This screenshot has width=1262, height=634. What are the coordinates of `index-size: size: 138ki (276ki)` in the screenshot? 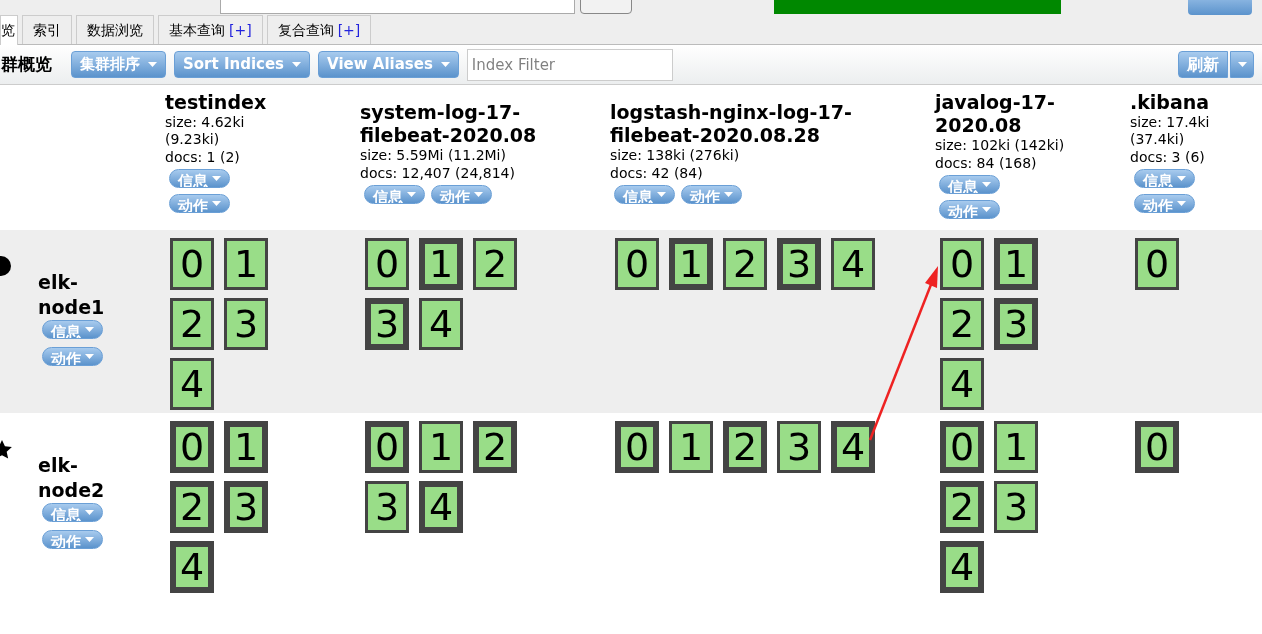 It's located at (675, 155).